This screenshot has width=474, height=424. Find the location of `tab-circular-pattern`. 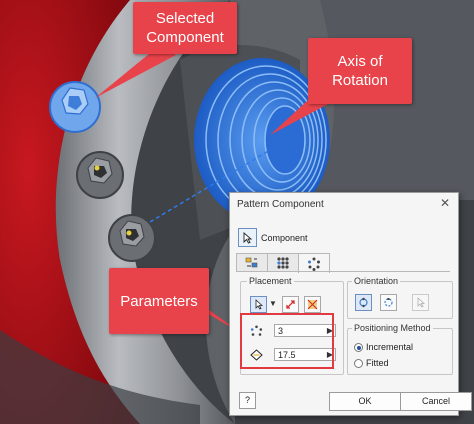

tab-circular-pattern is located at coordinates (314, 263).